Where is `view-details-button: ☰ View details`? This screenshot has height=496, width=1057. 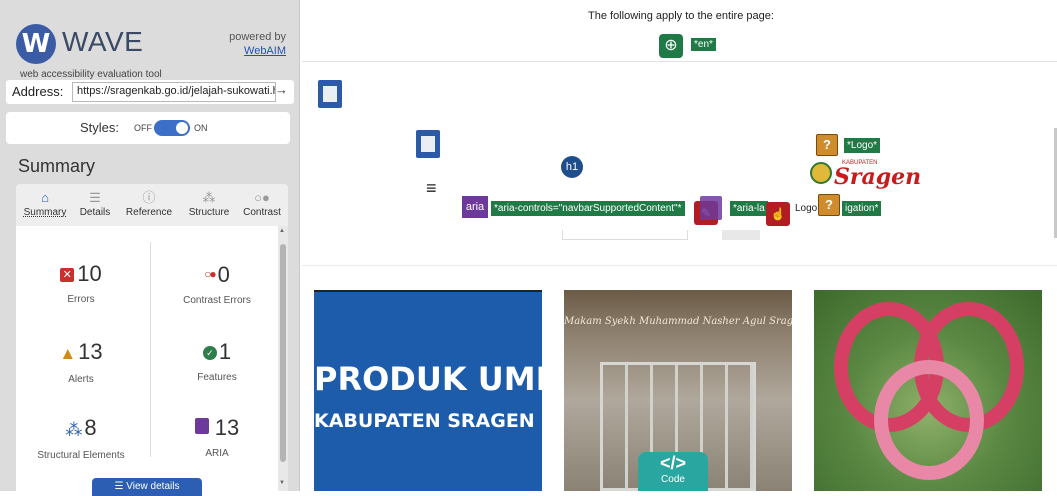
view-details-button: ☰ View details is located at coordinates (147, 487).